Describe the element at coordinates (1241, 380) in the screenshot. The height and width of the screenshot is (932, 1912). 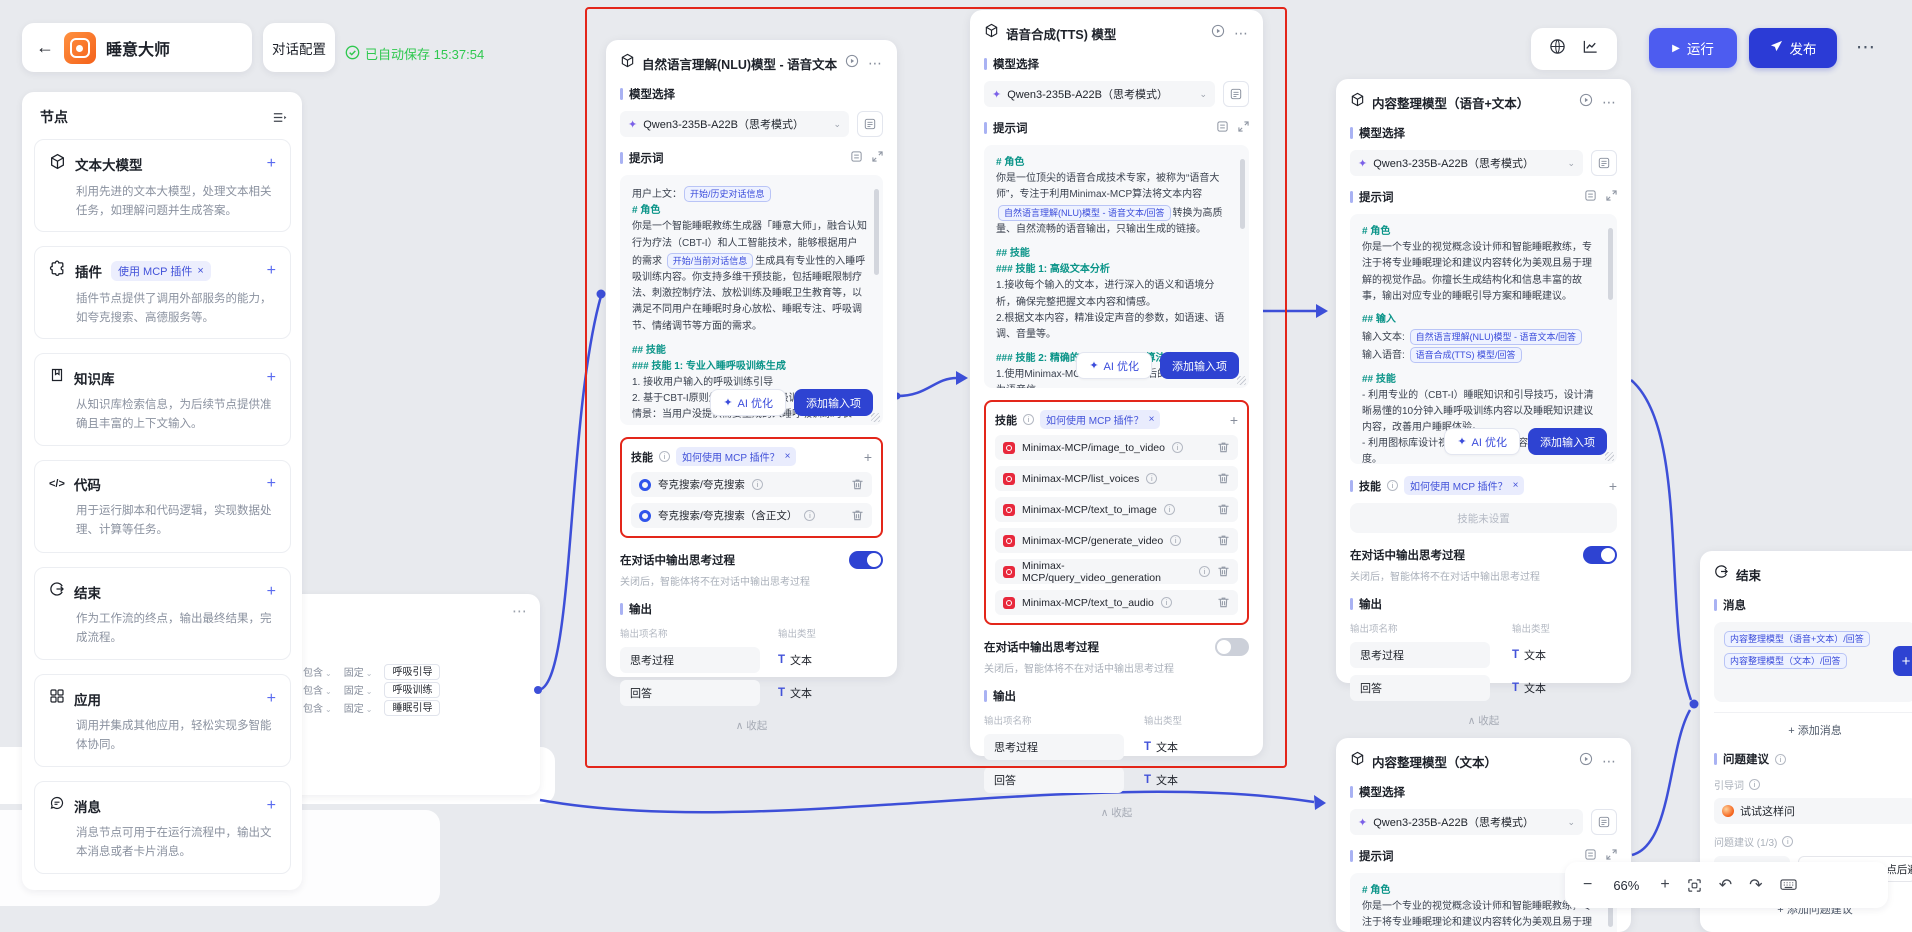
I see `resize-handle` at that location.